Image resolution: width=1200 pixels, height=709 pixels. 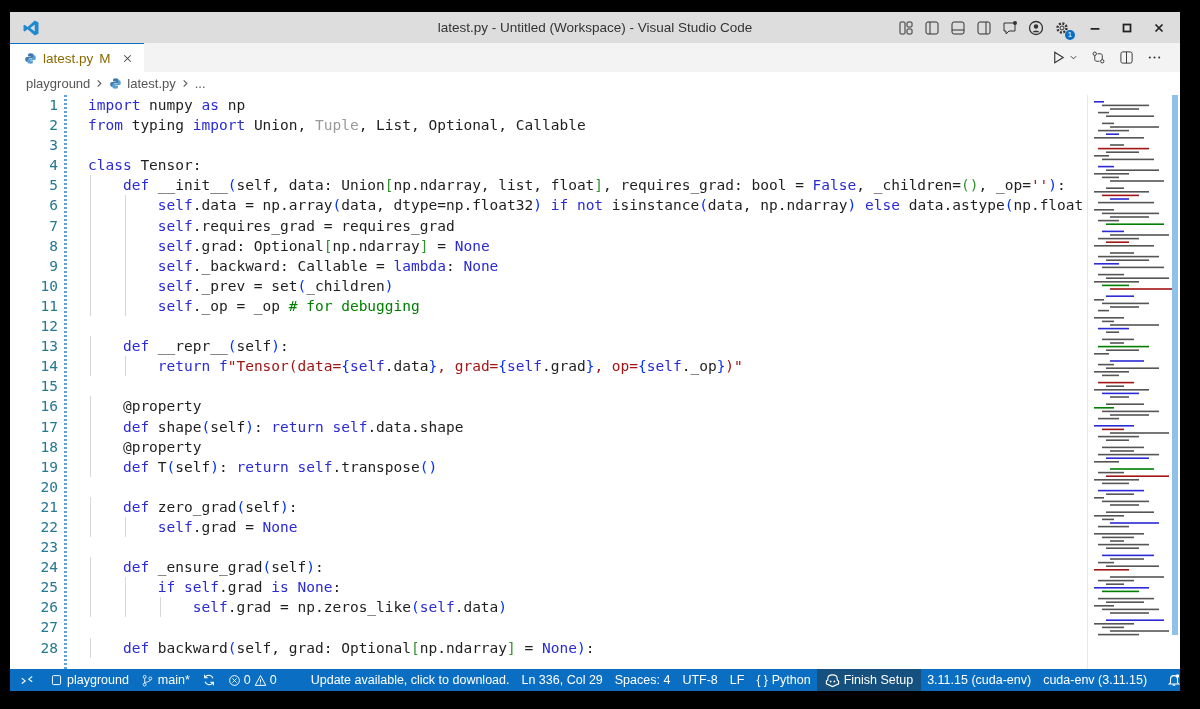 I want to click on code-line: import numpy as np, so click(x=167, y=105).